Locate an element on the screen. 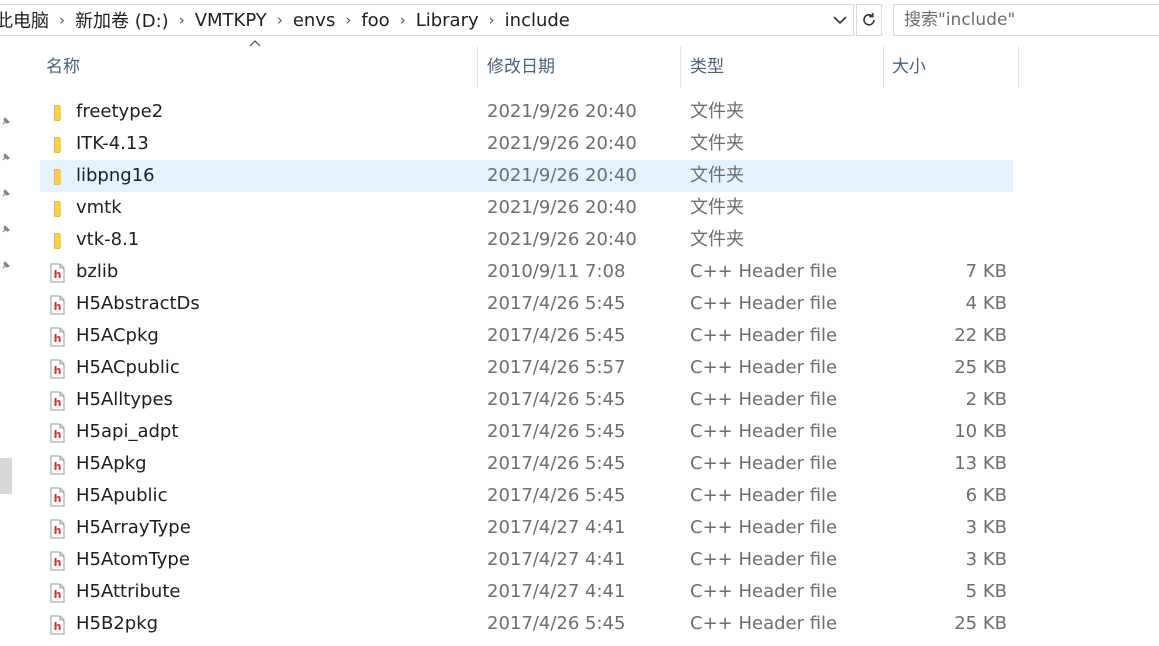 Image resolution: width=1159 pixels, height=646 pixels. file-size: 25 KB is located at coordinates (980, 367).